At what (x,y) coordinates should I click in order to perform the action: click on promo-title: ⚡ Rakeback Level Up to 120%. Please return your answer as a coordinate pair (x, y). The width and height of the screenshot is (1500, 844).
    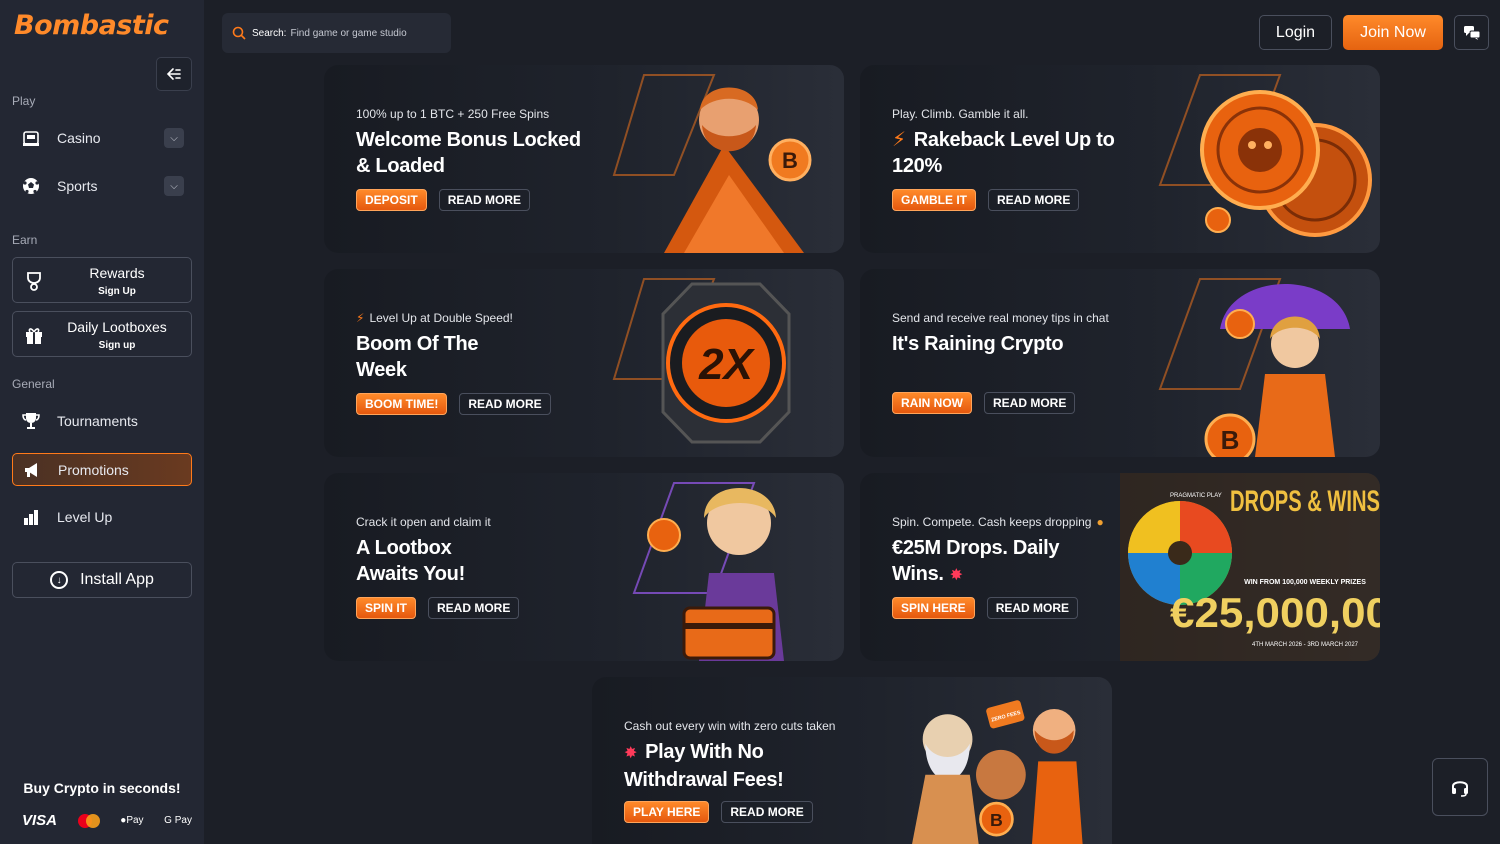
    Looking at the image, I should click on (1003, 153).